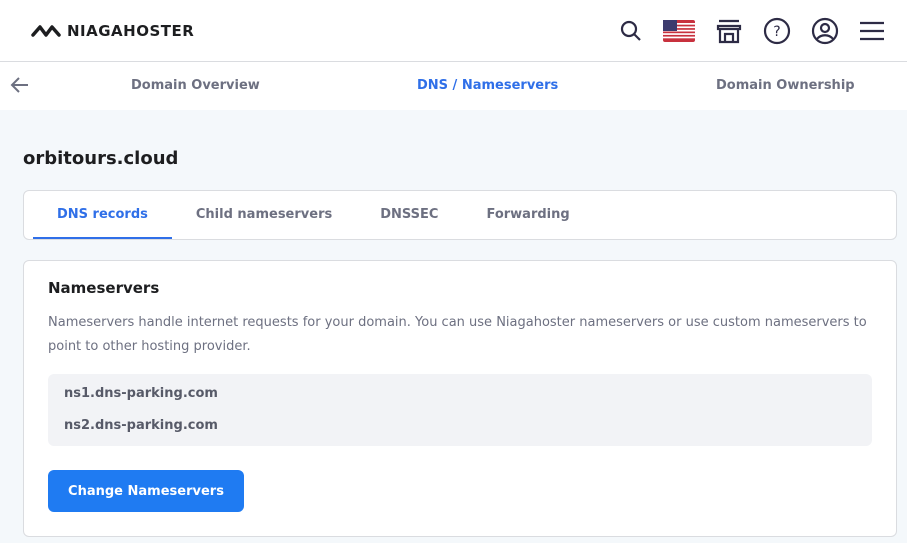  I want to click on tab-dns-records: DNS records, so click(102, 215).